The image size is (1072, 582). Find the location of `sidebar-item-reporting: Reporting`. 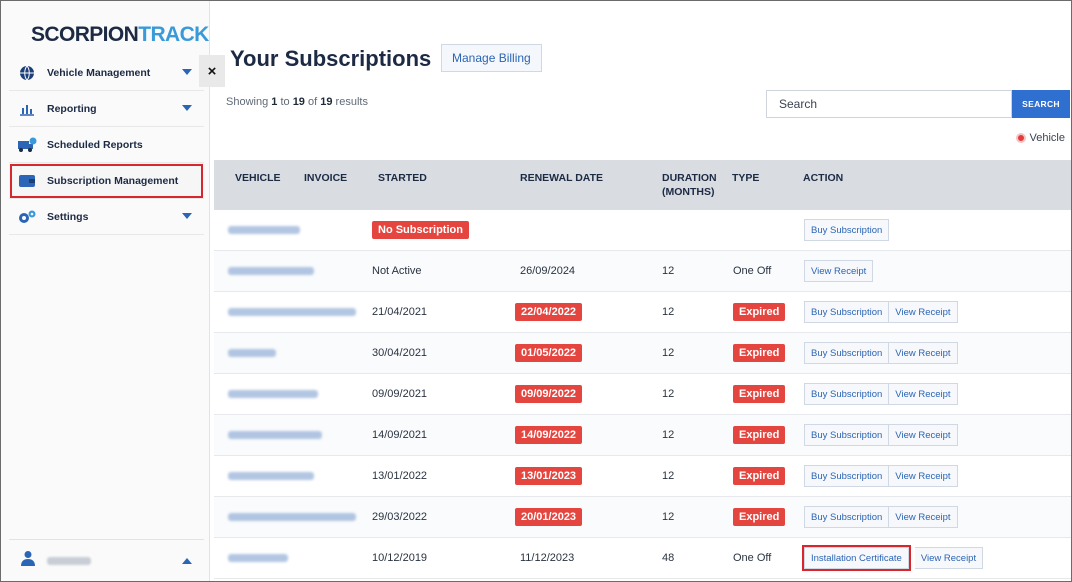

sidebar-item-reporting: Reporting is located at coordinates (106, 109).